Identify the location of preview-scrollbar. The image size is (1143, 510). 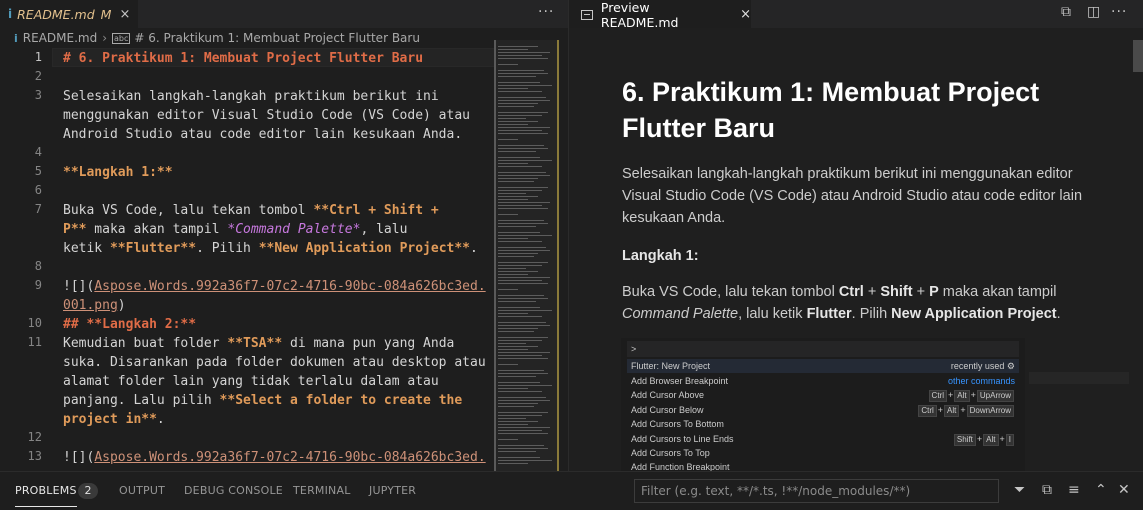
(1137, 255).